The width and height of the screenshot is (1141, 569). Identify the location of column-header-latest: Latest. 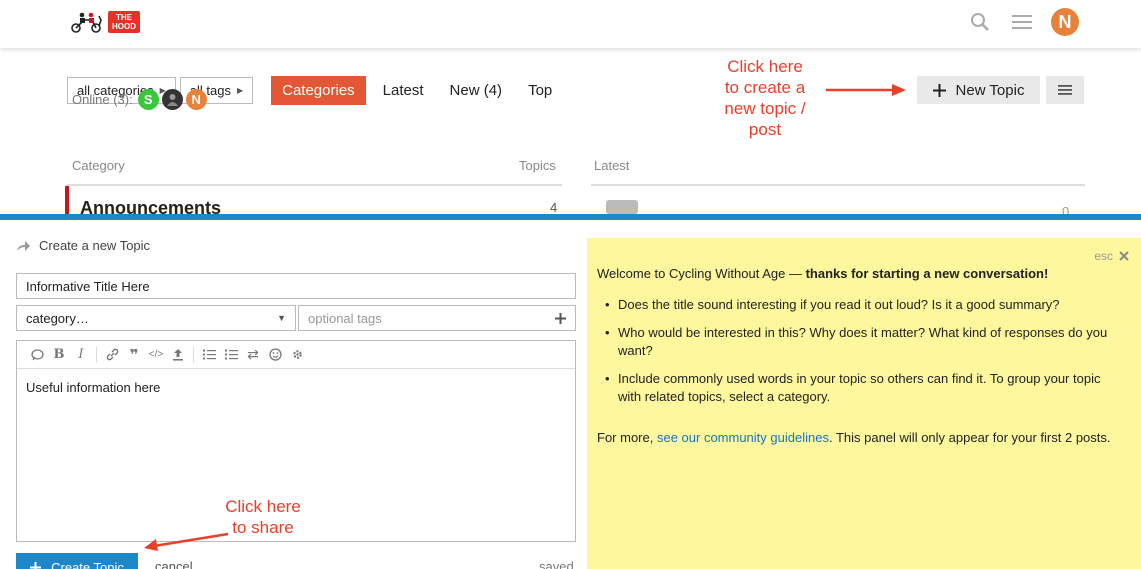
(612, 165).